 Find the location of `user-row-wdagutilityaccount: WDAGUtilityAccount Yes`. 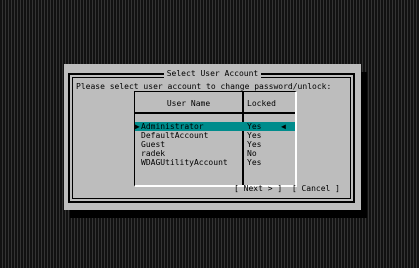

user-row-wdagutilityaccount: WDAGUtilityAccount Yes is located at coordinates (215, 162).